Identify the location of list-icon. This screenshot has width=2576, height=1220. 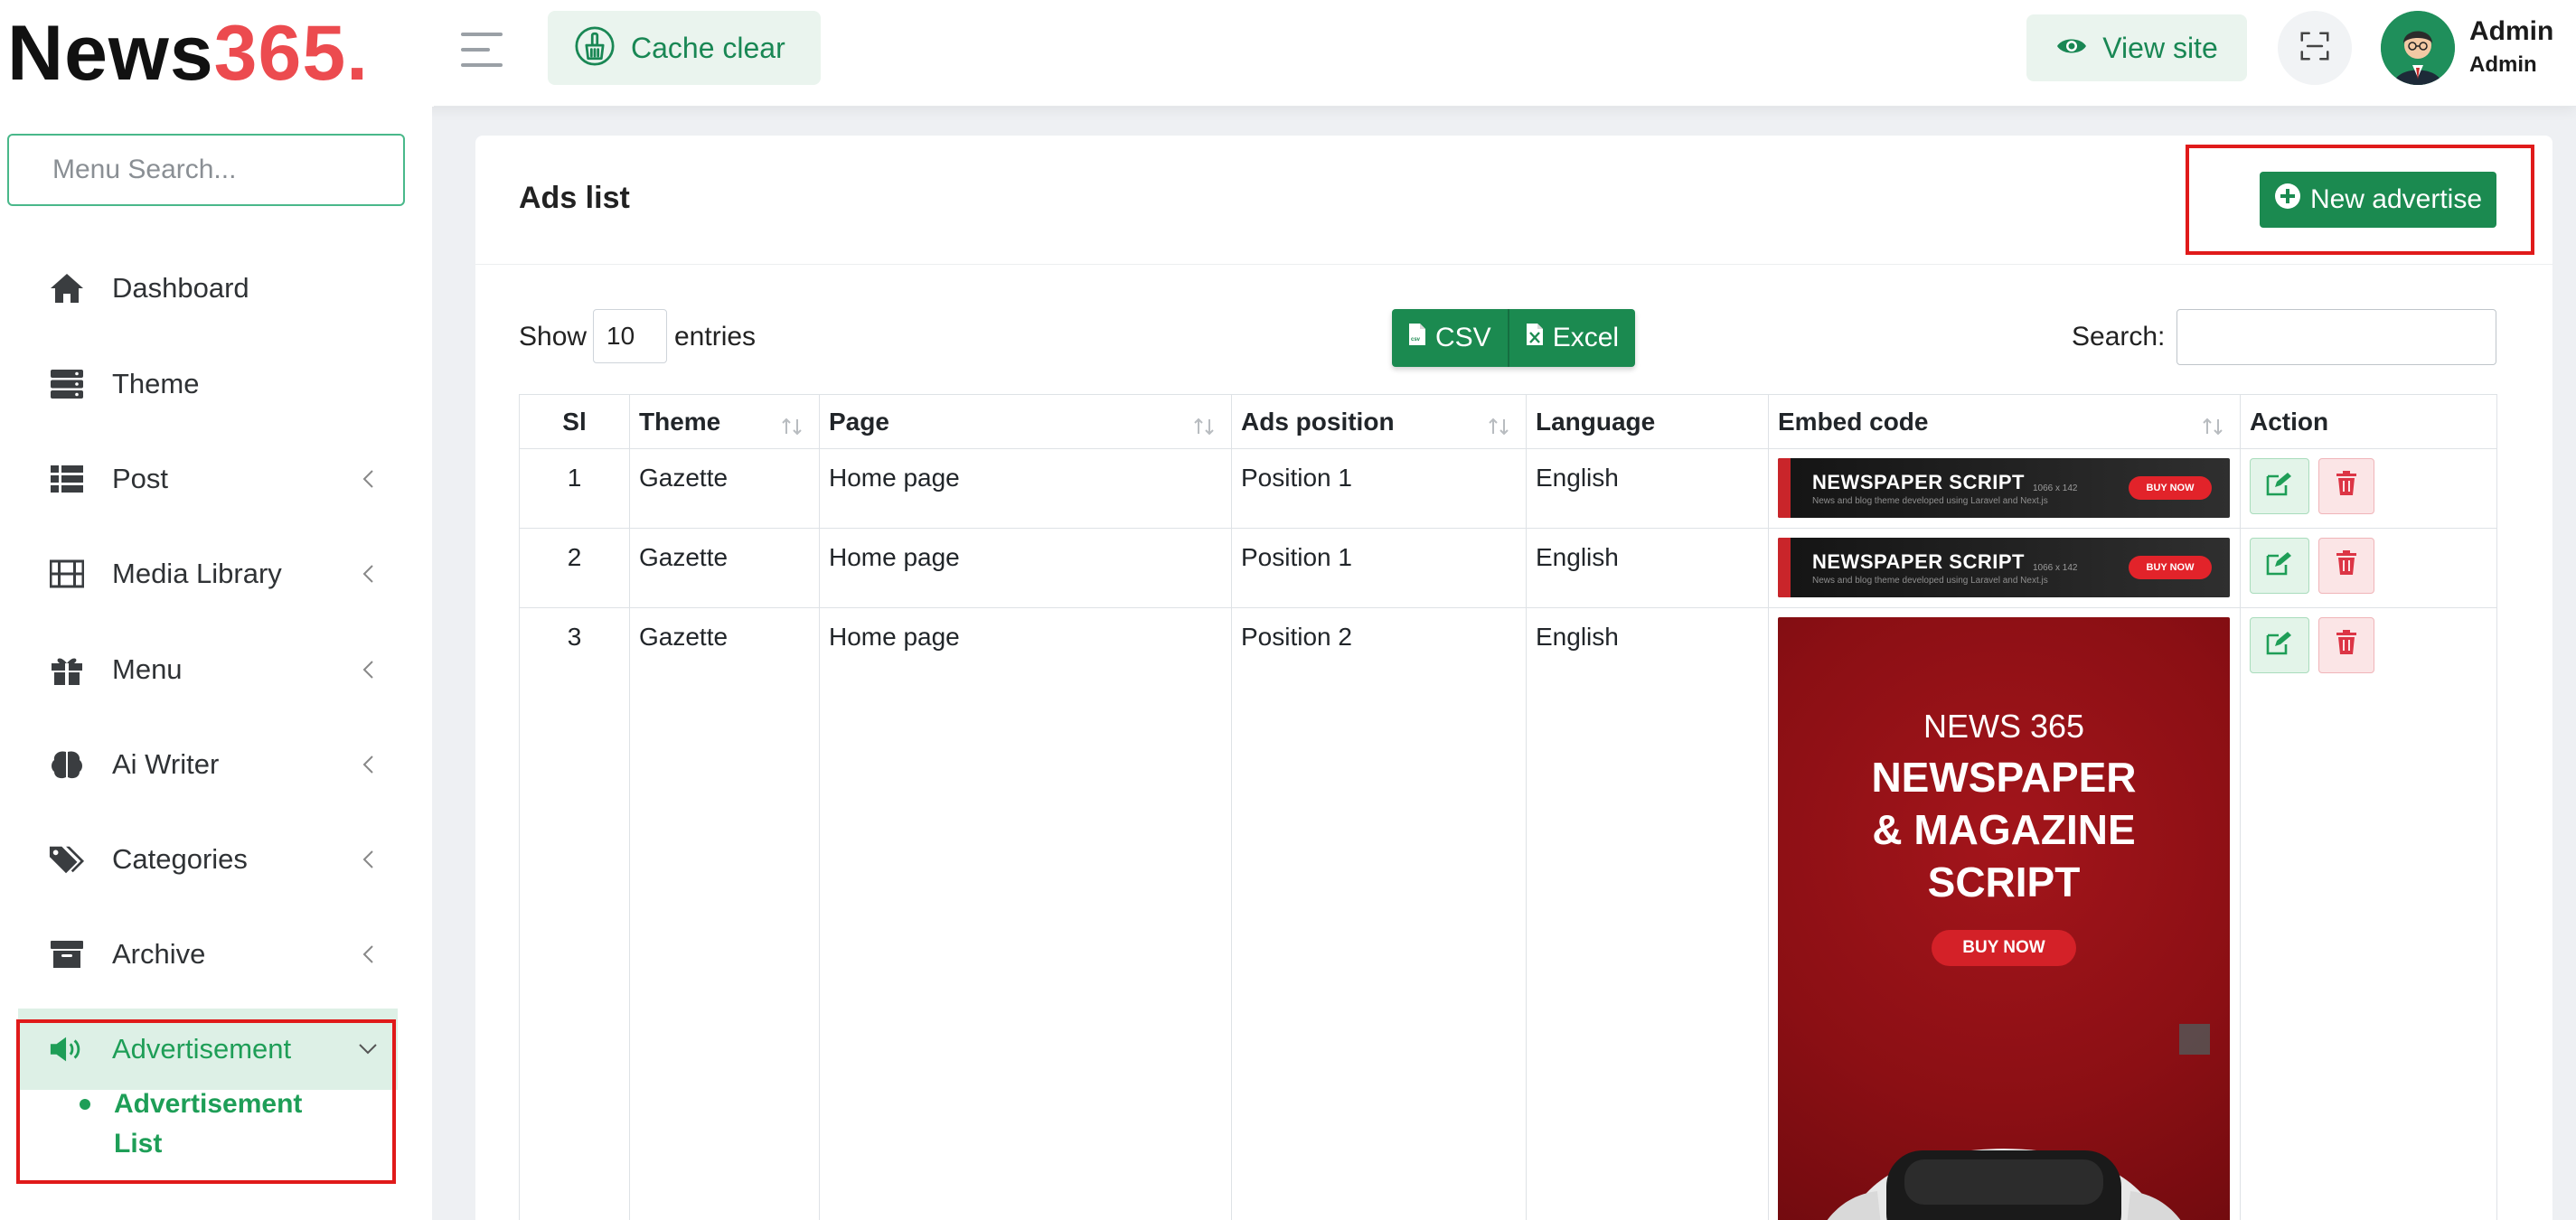
(67, 479).